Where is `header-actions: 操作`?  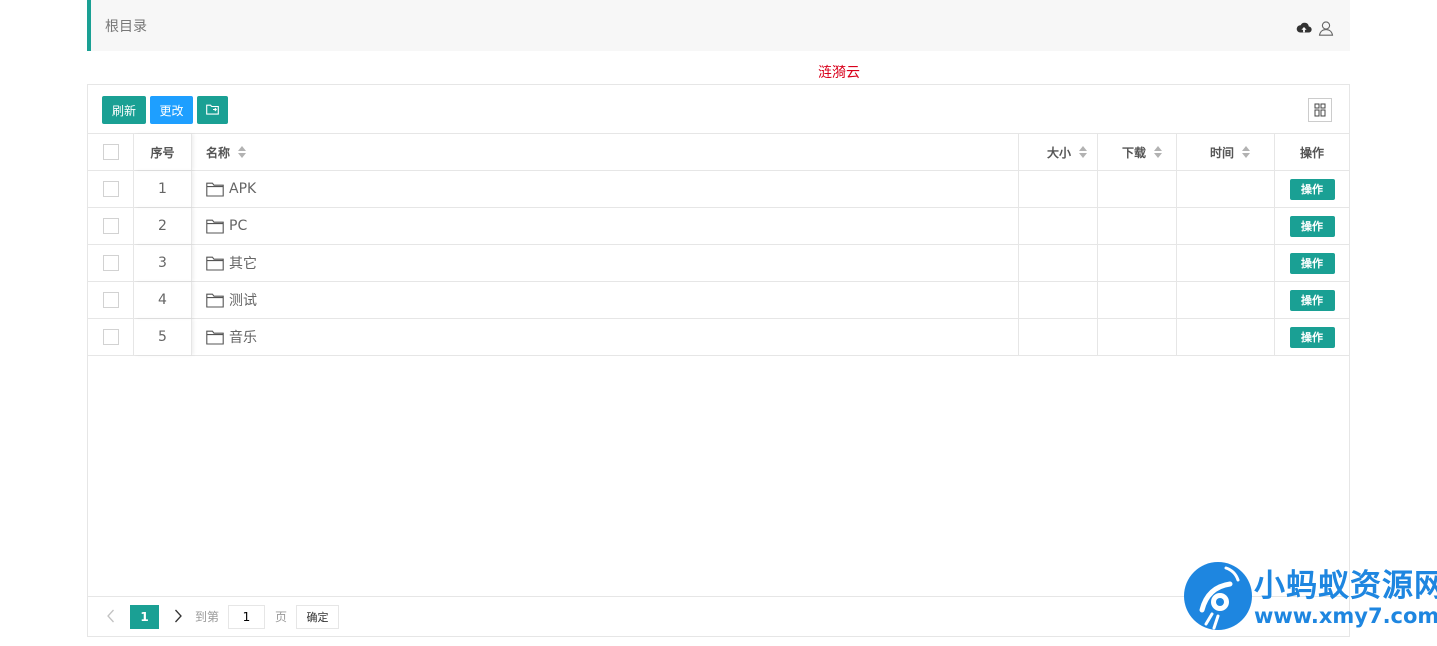
header-actions: 操作 is located at coordinates (1311, 152).